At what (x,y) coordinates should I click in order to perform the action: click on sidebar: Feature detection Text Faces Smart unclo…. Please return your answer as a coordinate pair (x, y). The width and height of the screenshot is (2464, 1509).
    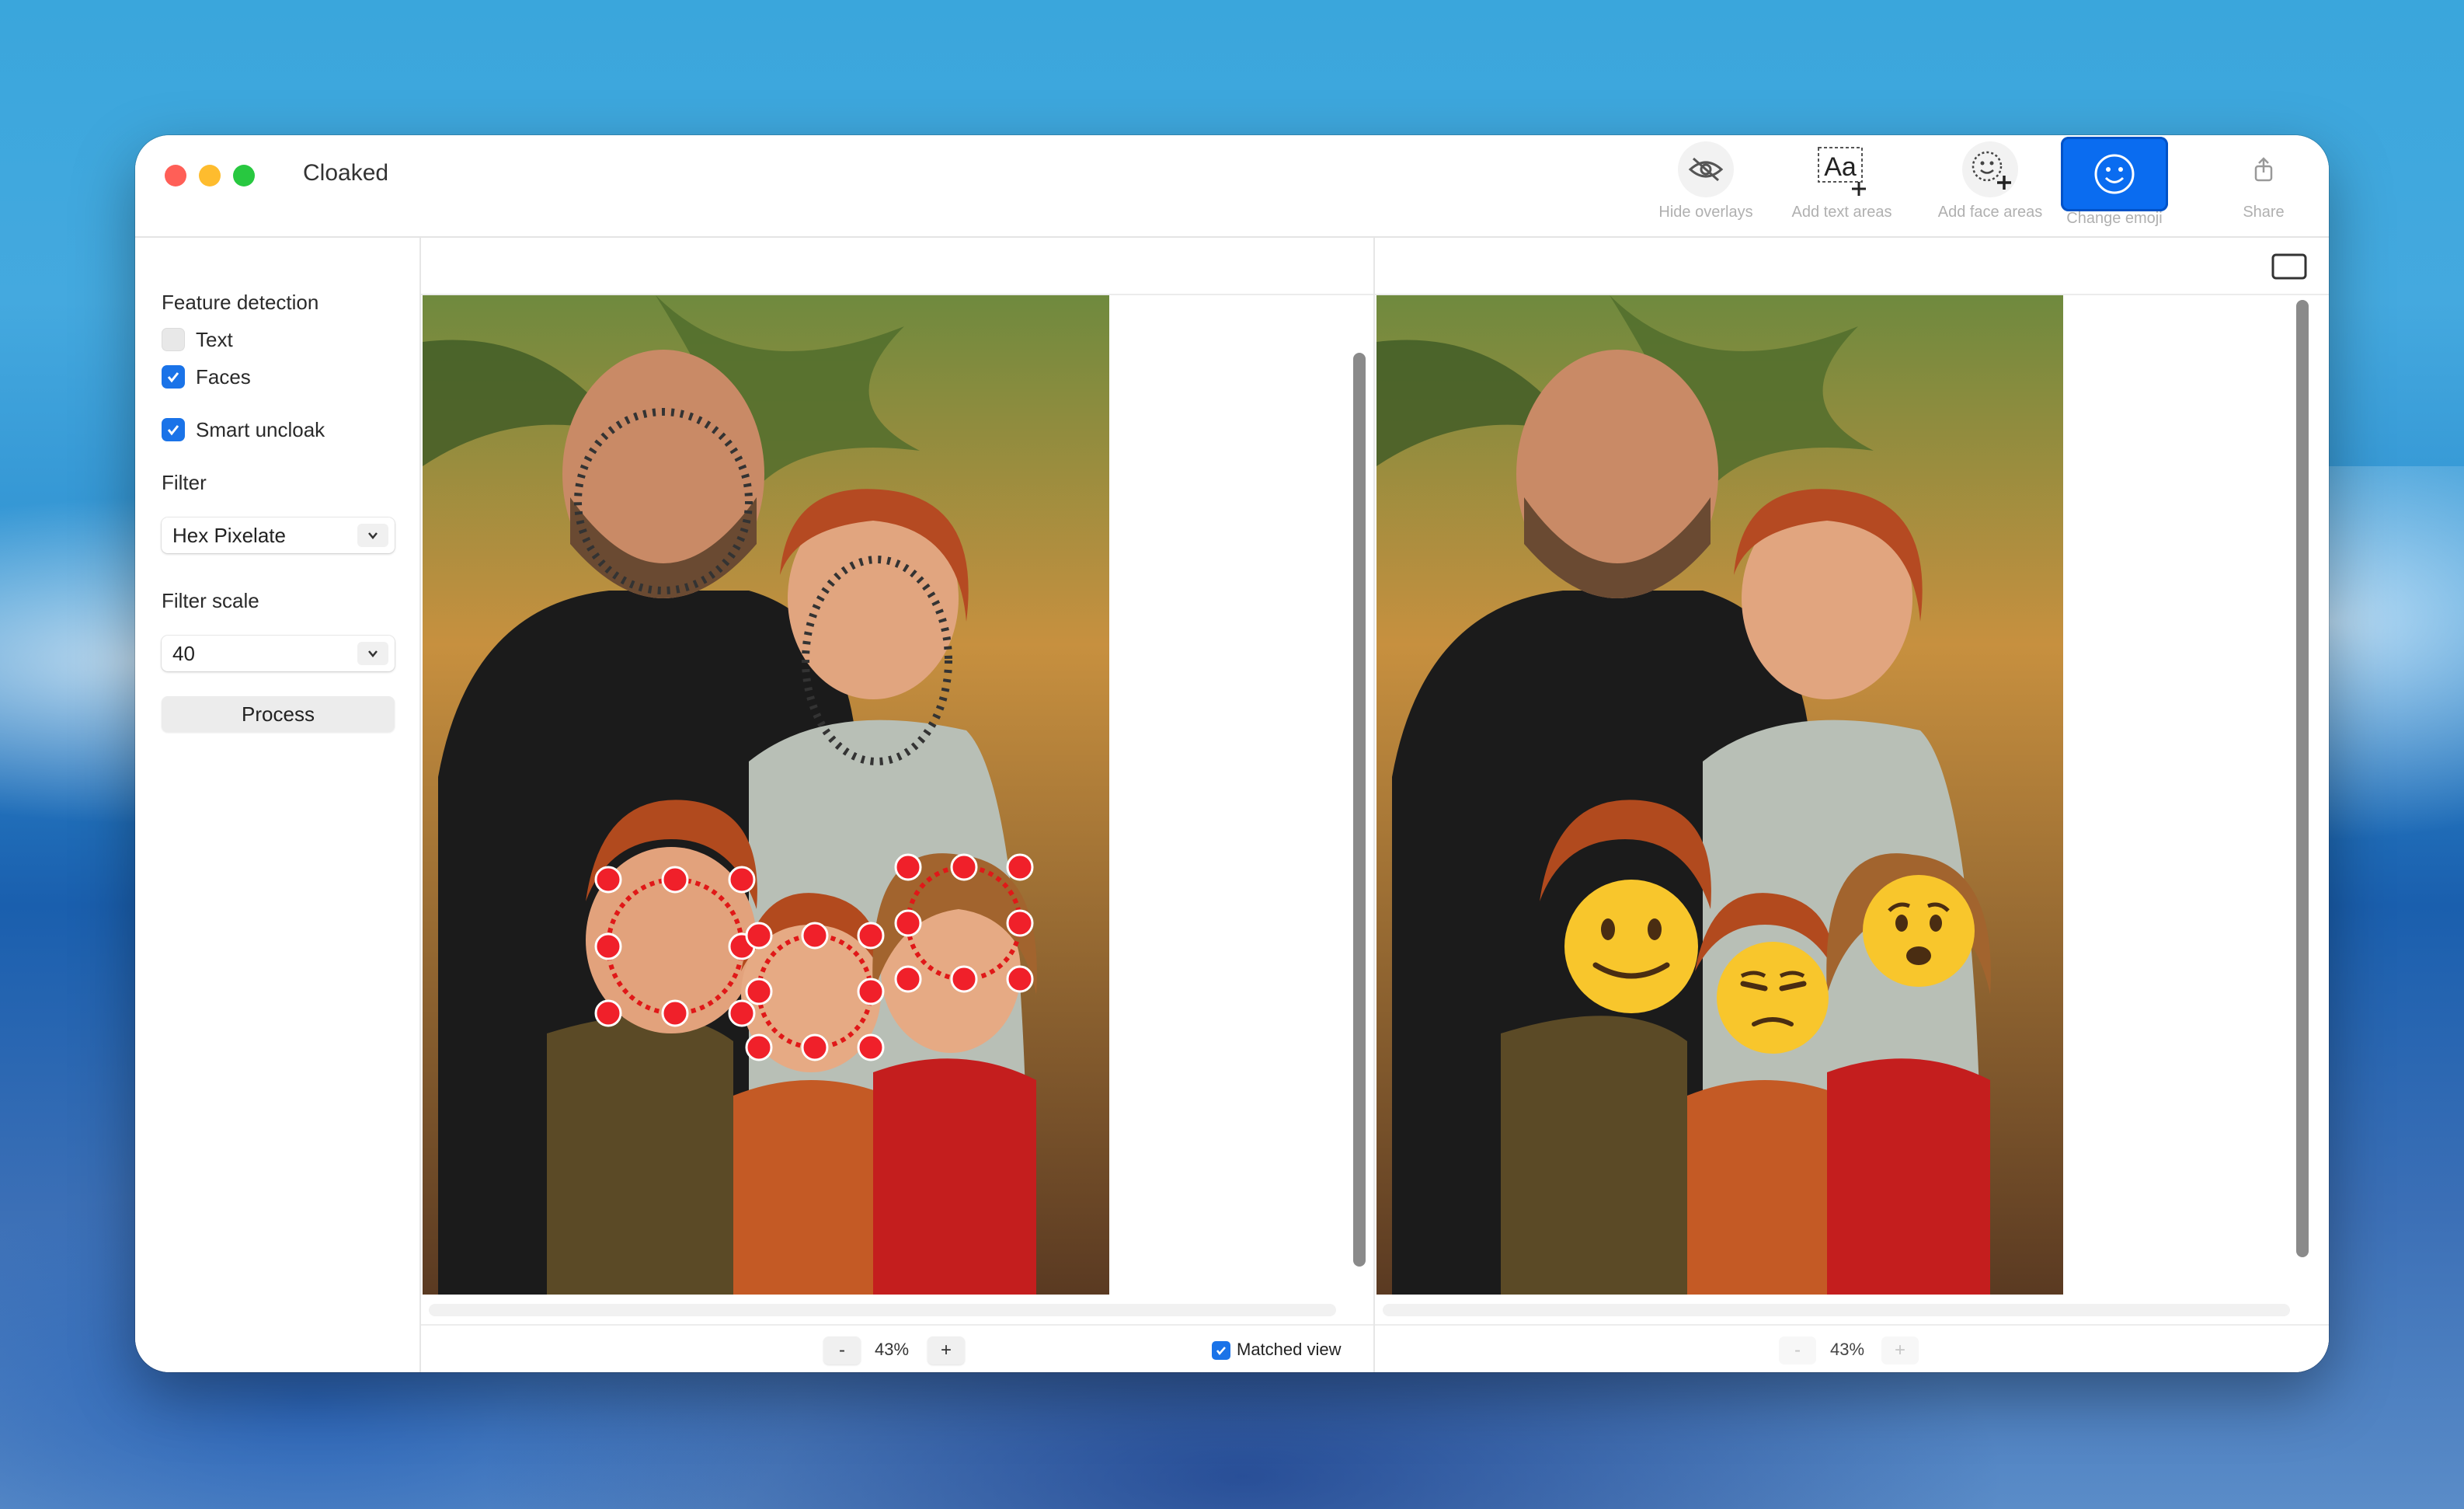
    Looking at the image, I should click on (278, 805).